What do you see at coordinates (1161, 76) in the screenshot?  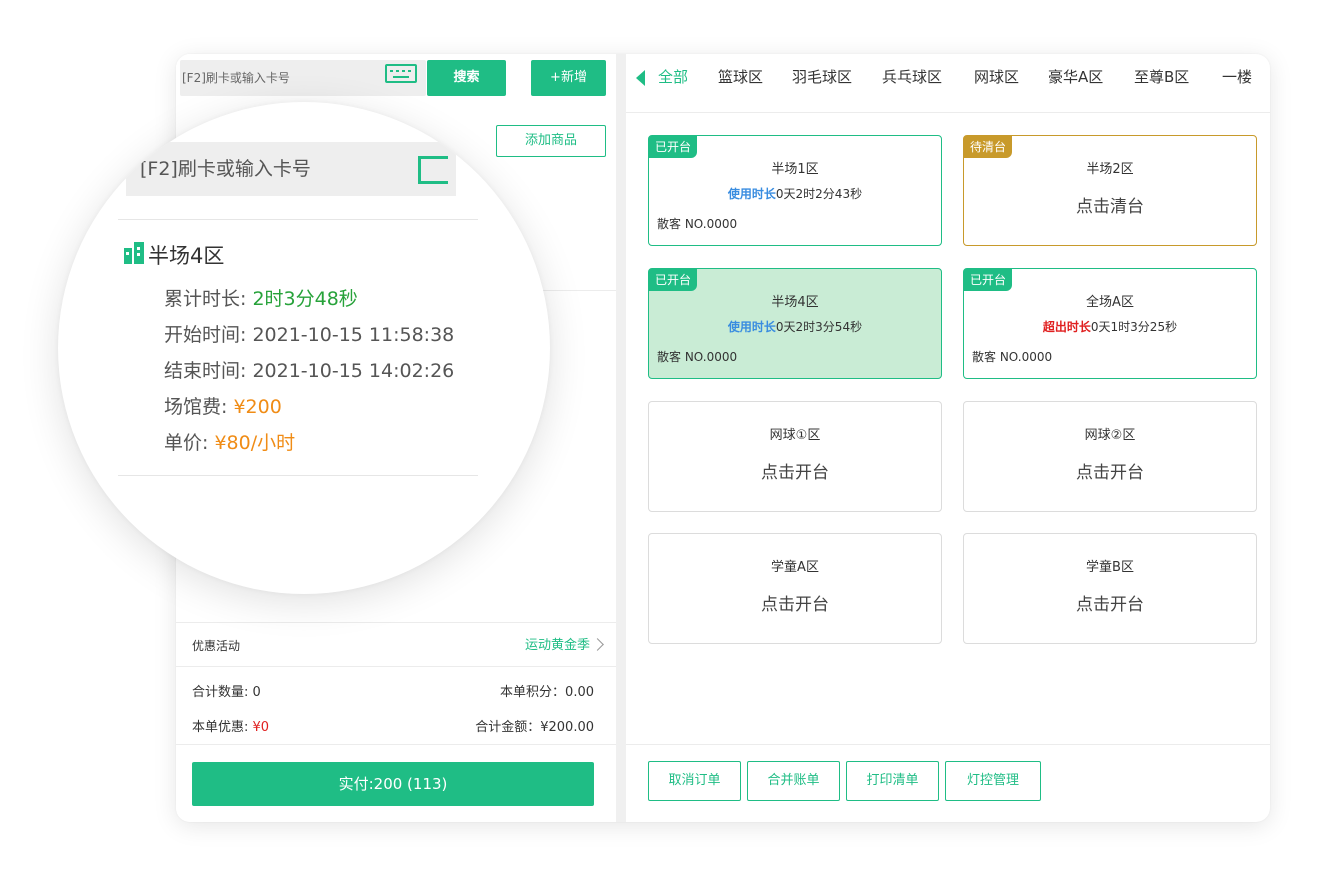 I see `tab-supreme-b: 至尊B区` at bounding box center [1161, 76].